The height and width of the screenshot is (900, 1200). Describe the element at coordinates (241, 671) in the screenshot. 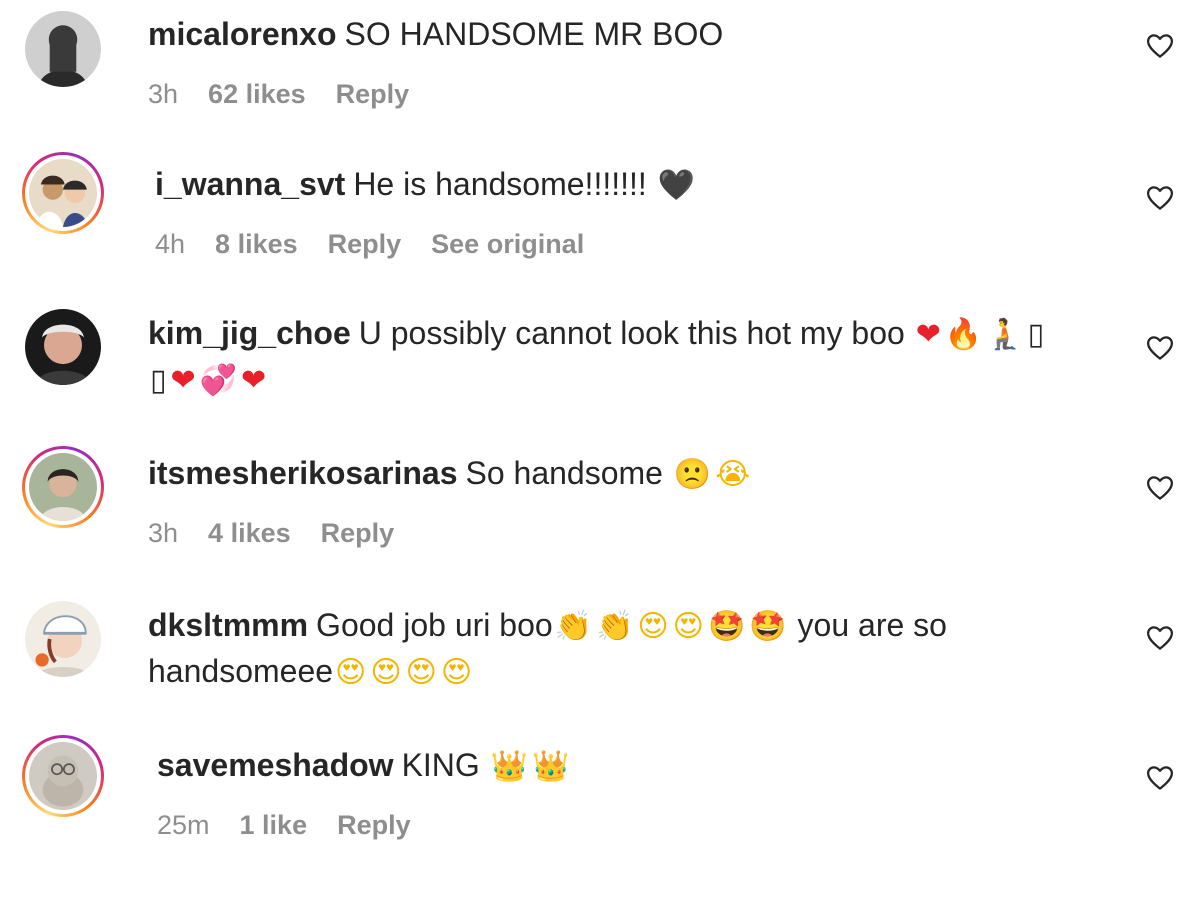

I see `comment-body-line2: handsomeee` at that location.